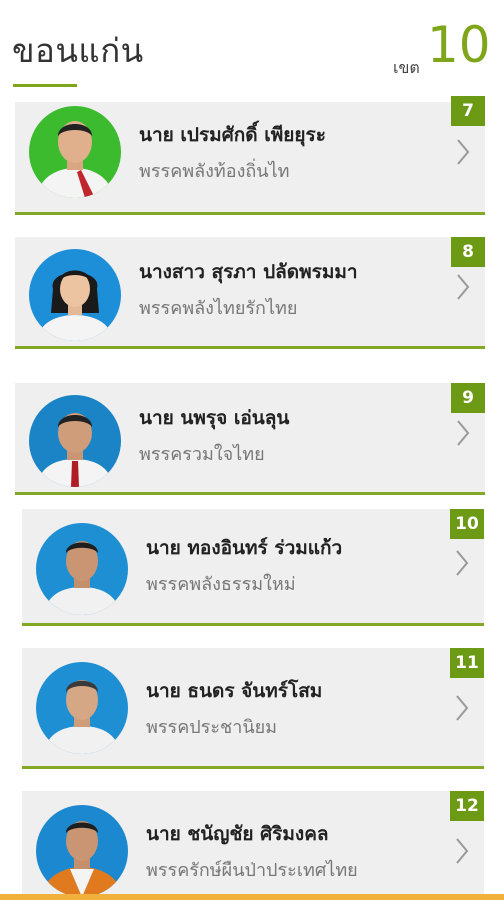 This screenshot has width=504, height=900. I want to click on candidate-party: พรรคพลังธรรมใหม่, so click(221, 584).